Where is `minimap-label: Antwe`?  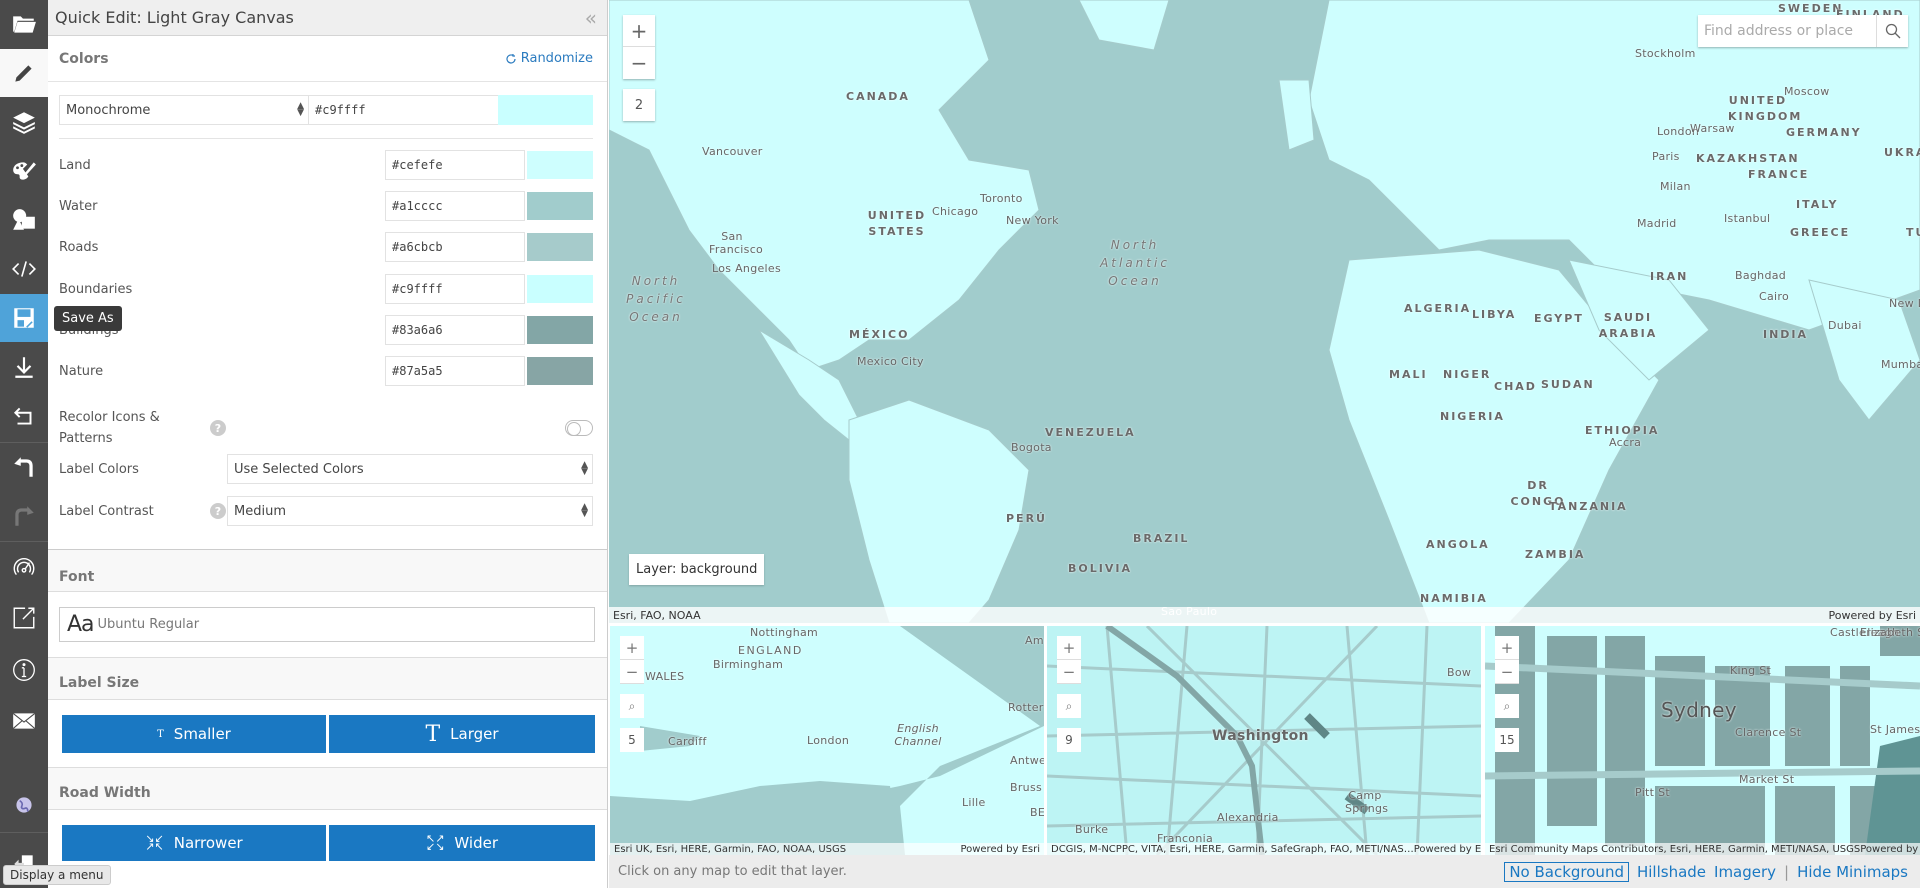
minimap-label: Antwe is located at coordinates (1027, 760).